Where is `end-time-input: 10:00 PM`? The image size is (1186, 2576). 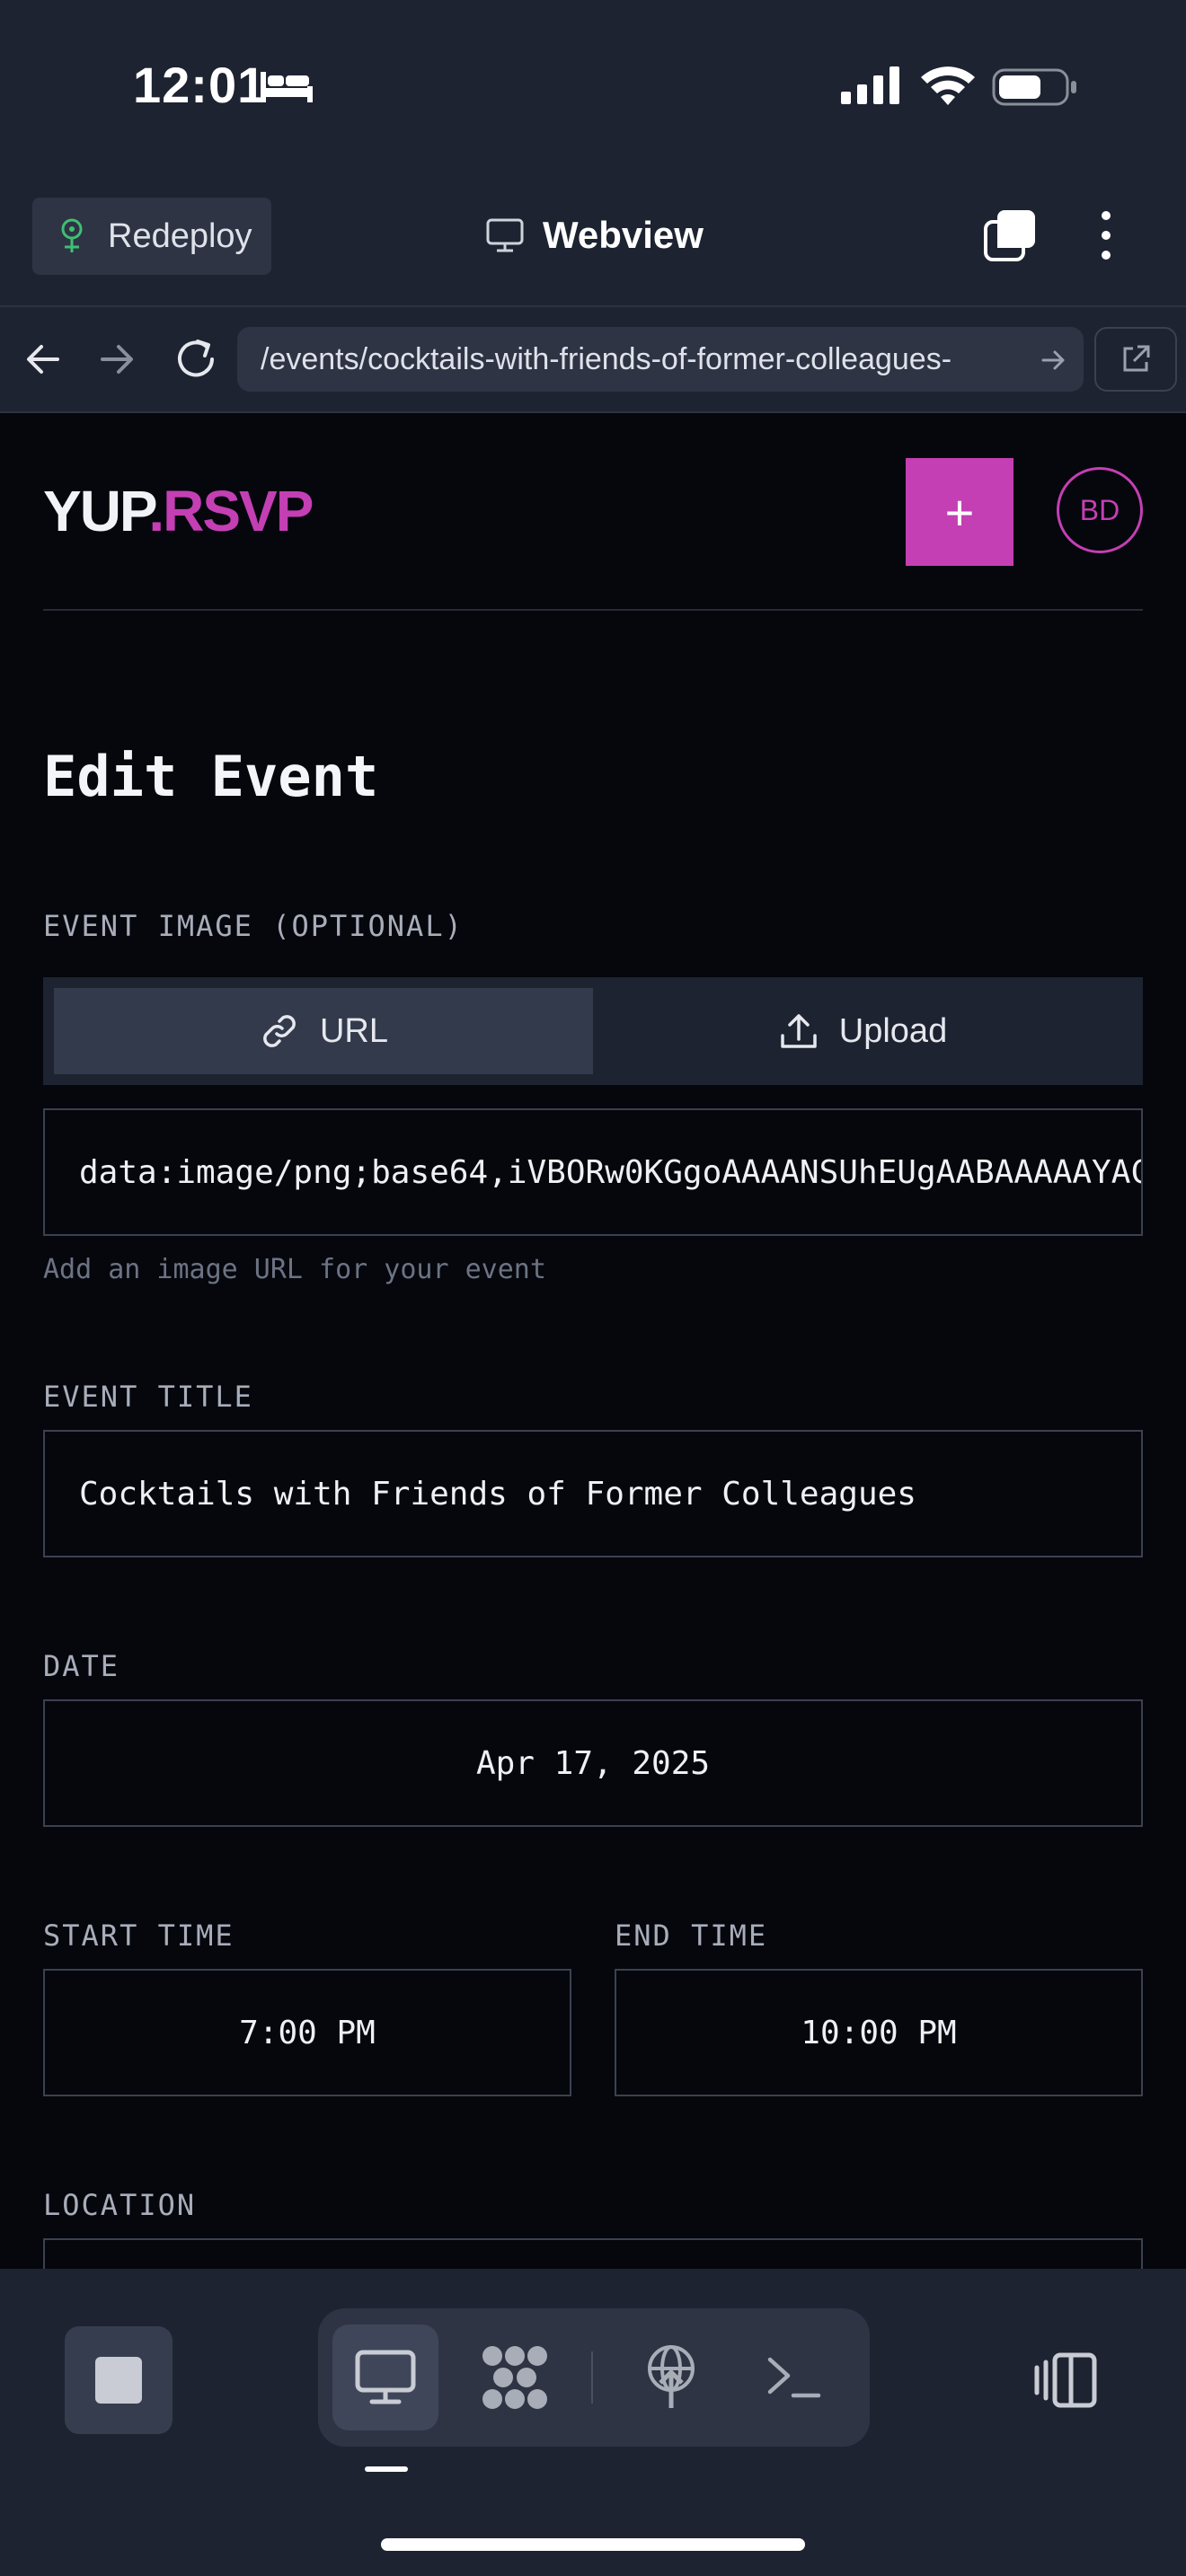
end-time-input: 10:00 PM is located at coordinates (879, 2032).